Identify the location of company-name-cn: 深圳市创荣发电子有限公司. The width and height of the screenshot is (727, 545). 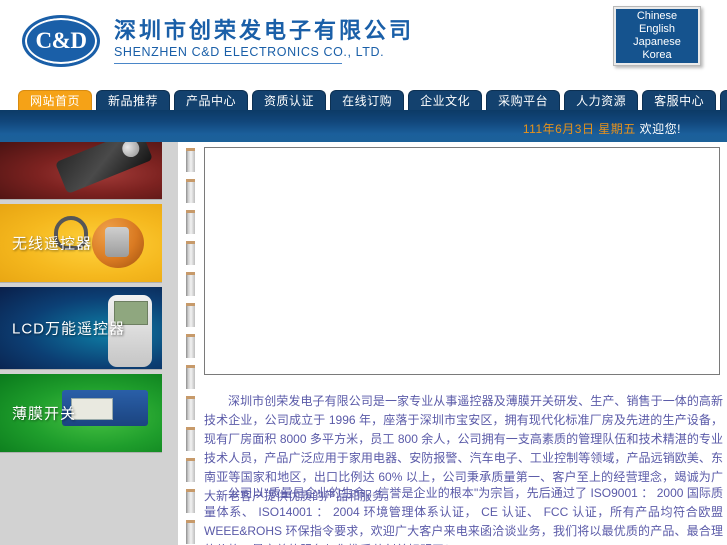
(264, 30).